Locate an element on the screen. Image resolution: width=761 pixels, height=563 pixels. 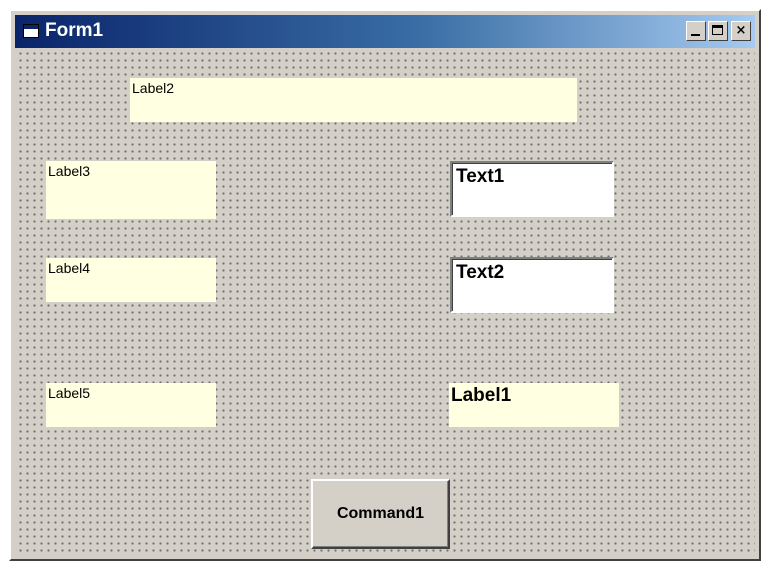
label1: Label1 is located at coordinates (534, 405).